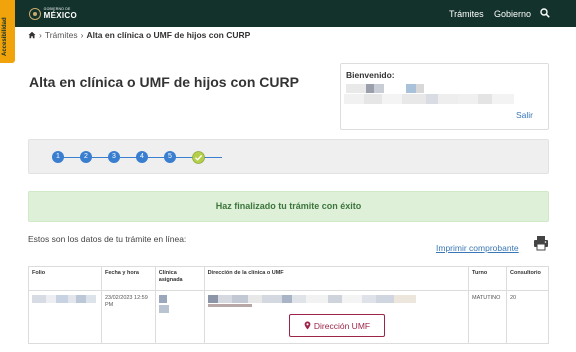 Image resolution: width=576 pixels, height=352 pixels. Describe the element at coordinates (426, 86) in the screenshot. I see `redacted-user-name` at that location.